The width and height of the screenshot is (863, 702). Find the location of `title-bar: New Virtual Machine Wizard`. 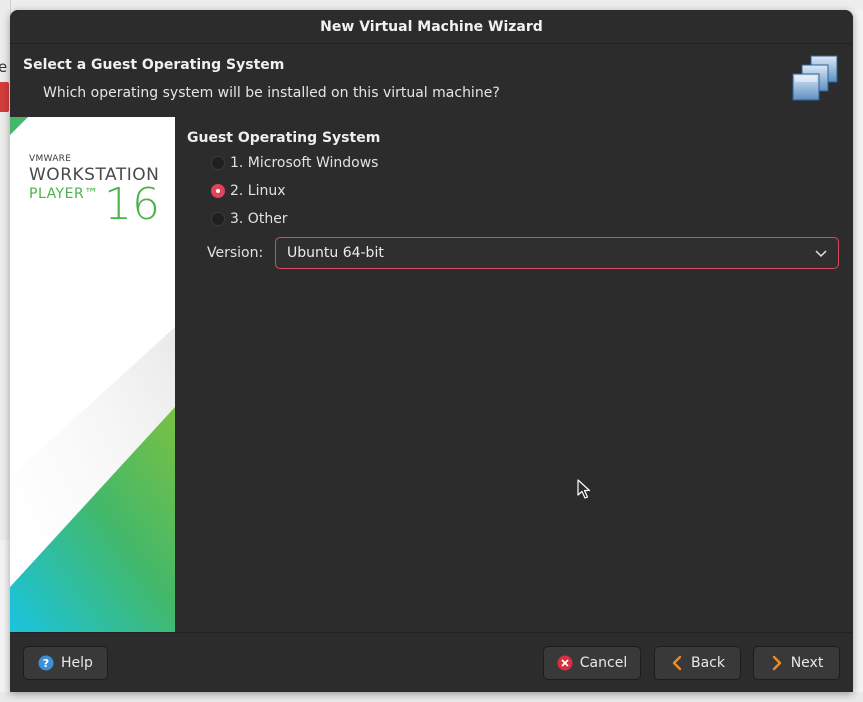

title-bar: New Virtual Machine Wizard is located at coordinates (431, 27).